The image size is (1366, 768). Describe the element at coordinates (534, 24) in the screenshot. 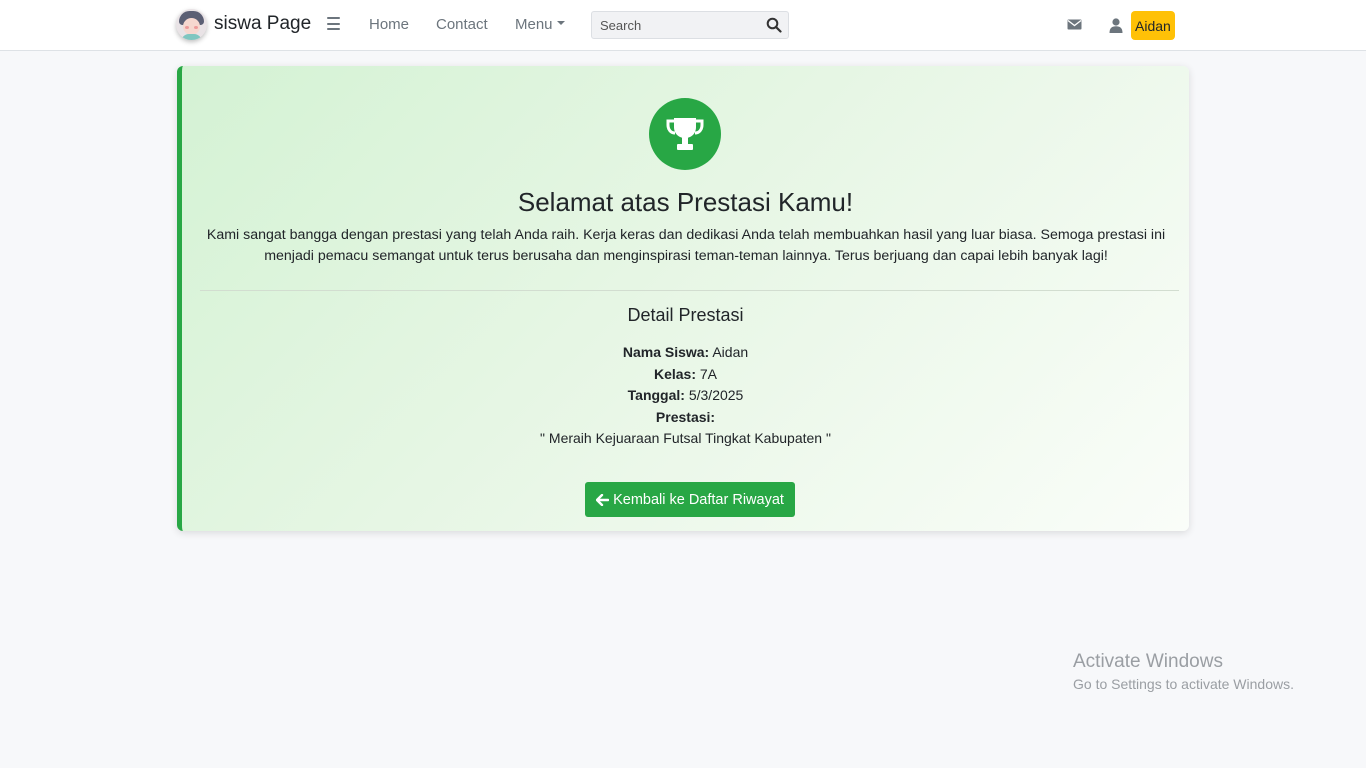

I see `nav-menu-label: Menu` at that location.